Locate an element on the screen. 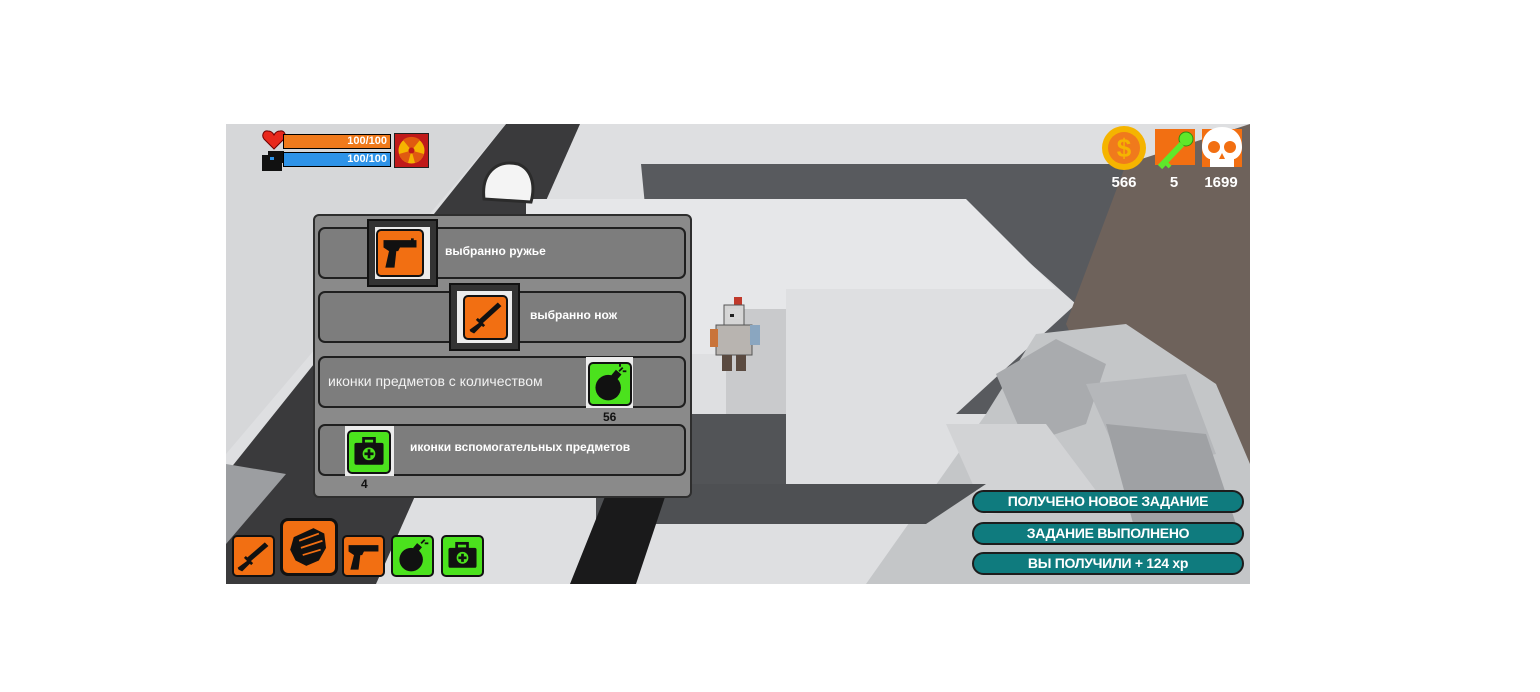 The height and width of the screenshot is (692, 1540). bomb-quantity: 56 is located at coordinates (610, 417).